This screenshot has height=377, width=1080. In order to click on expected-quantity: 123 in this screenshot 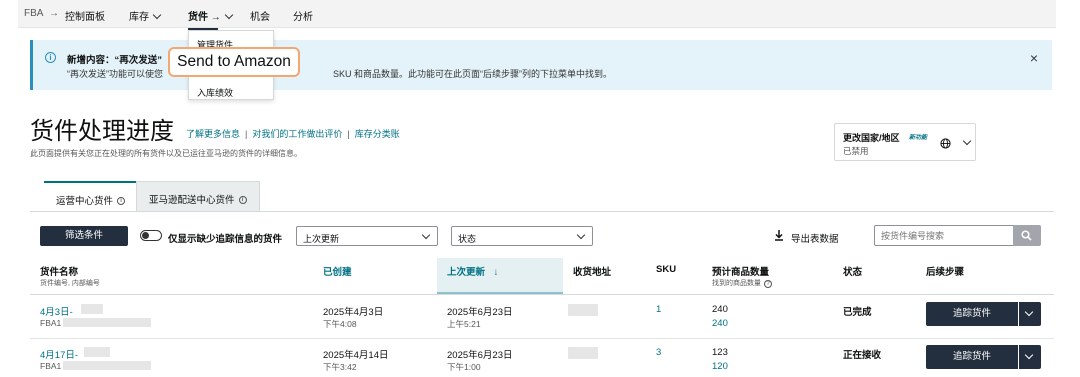, I will do `click(720, 352)`.